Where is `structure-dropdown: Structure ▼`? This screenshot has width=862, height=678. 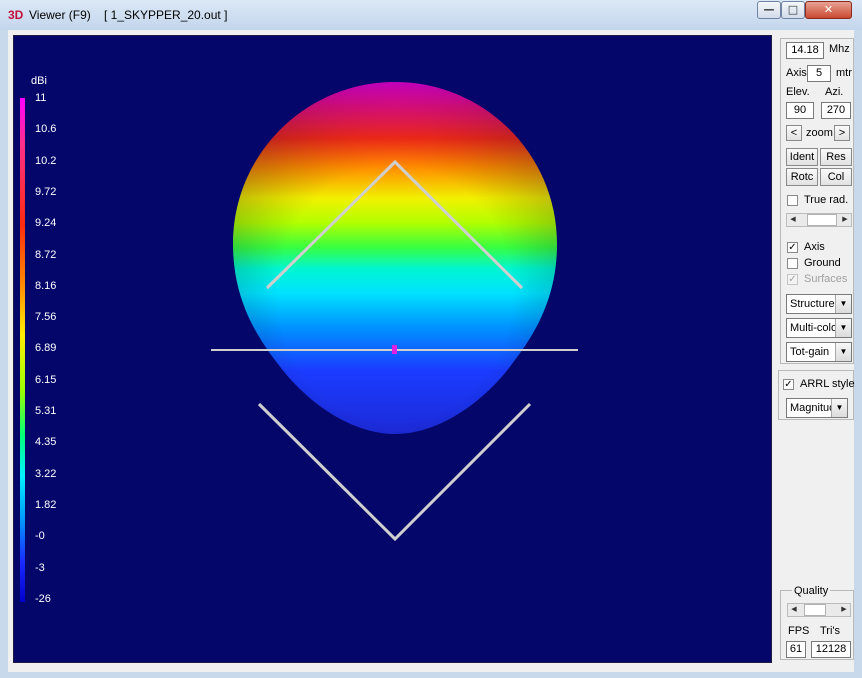 structure-dropdown: Structure ▼ is located at coordinates (819, 304).